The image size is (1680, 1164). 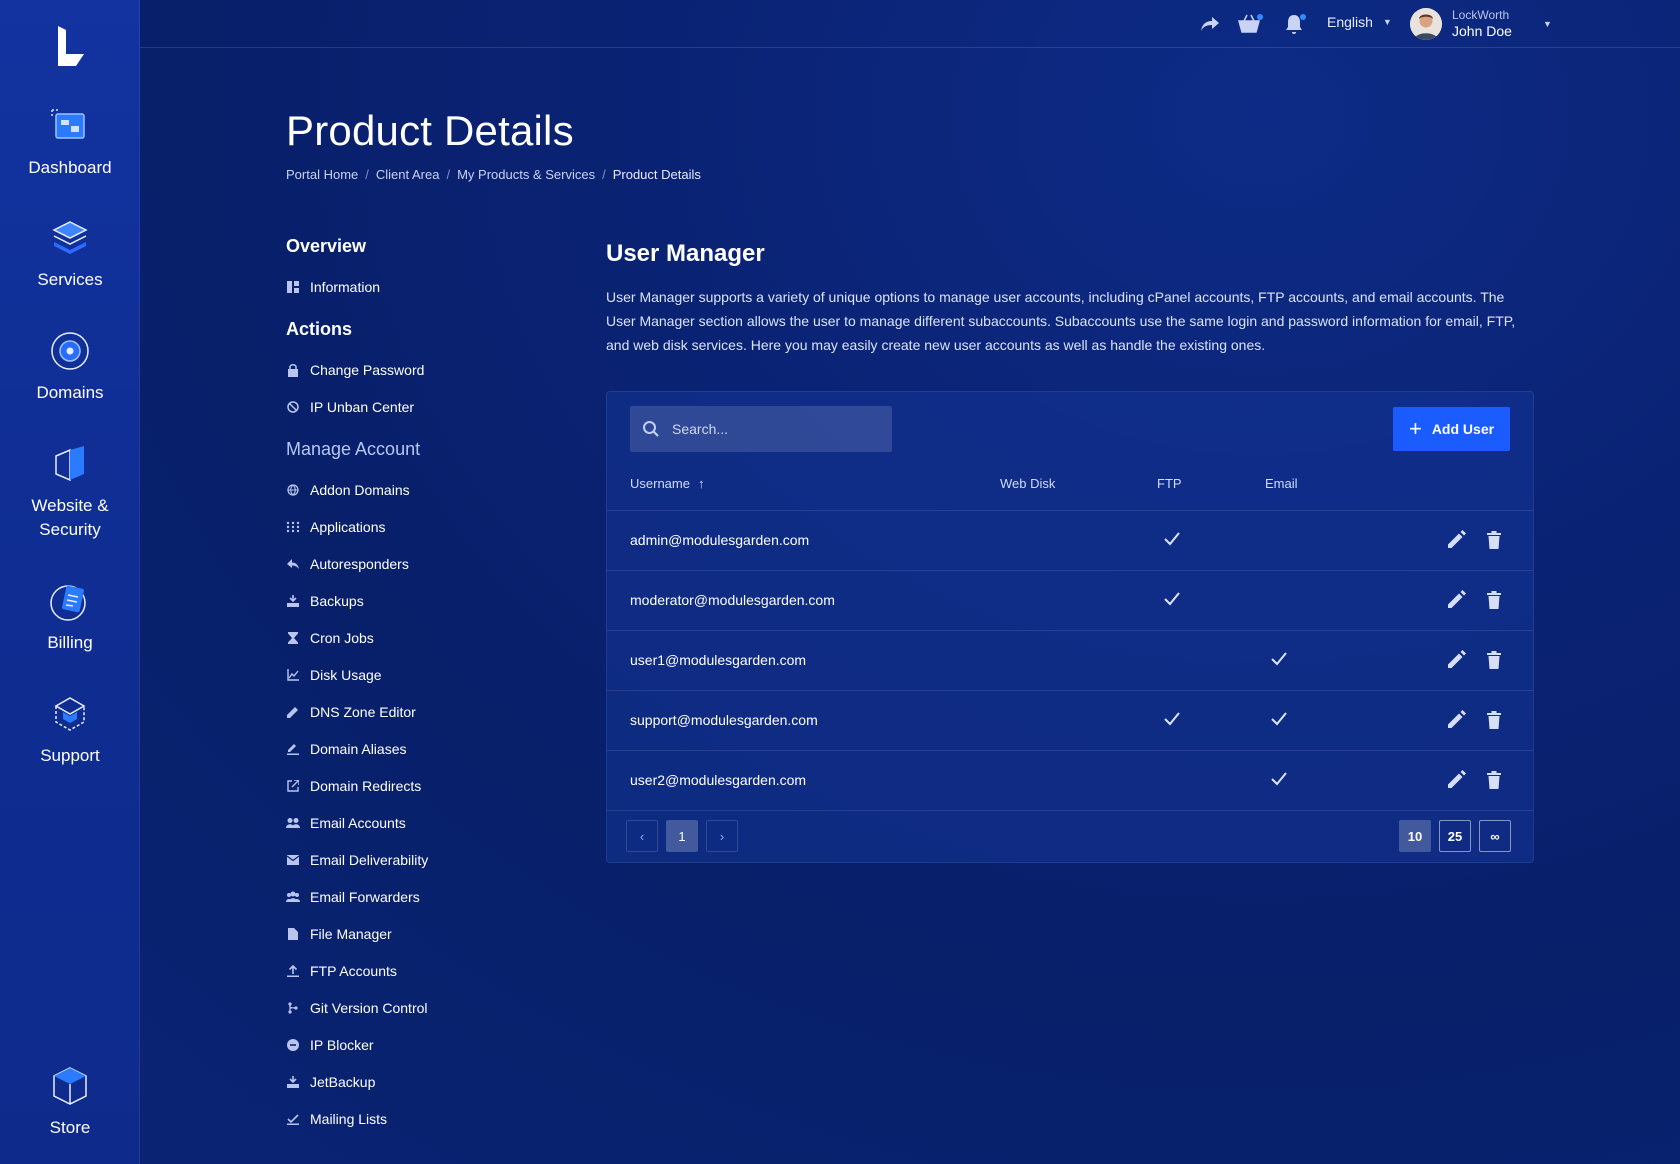 What do you see at coordinates (342, 1044) in the screenshot?
I see `menu-item-label: IP Blocker` at bounding box center [342, 1044].